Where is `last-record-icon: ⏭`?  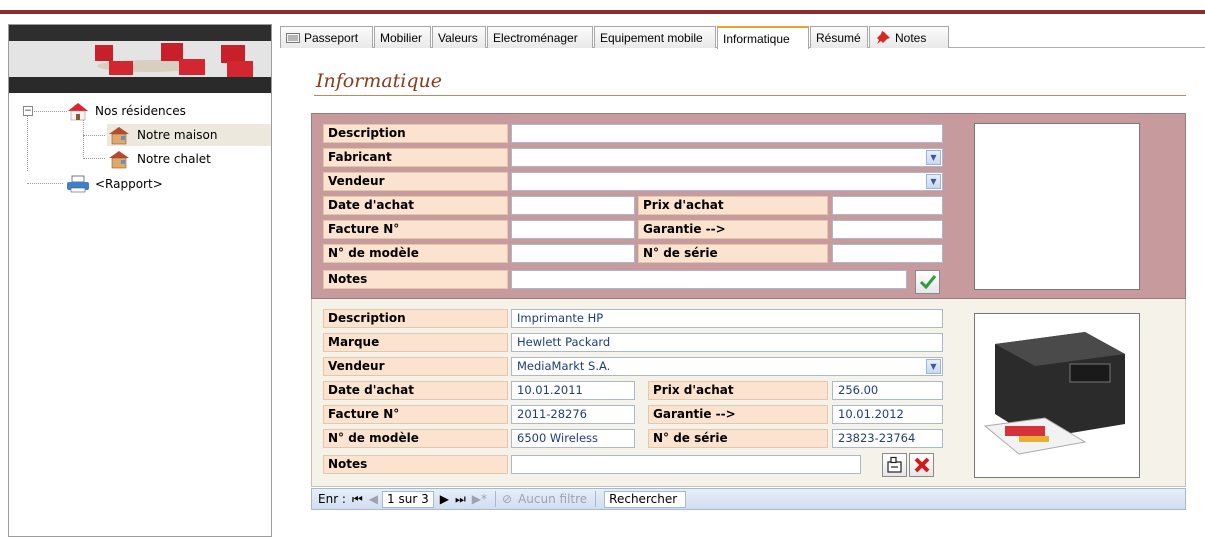
last-record-icon: ⏭ is located at coordinates (460, 499).